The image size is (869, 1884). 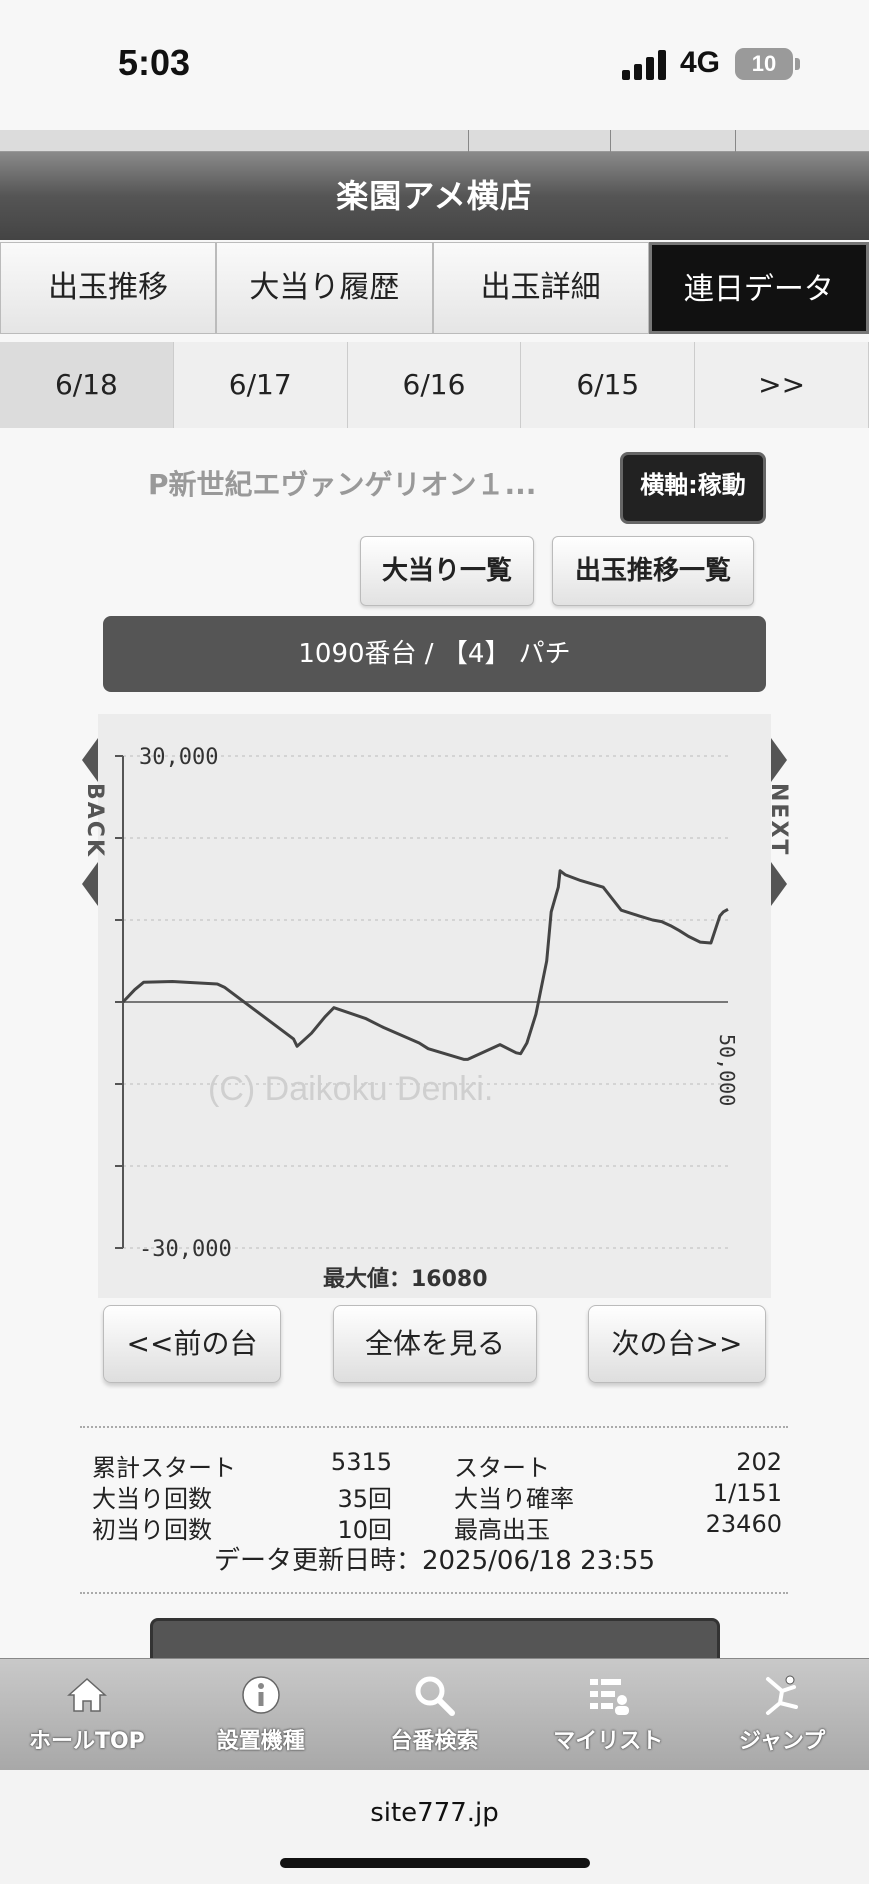 I want to click on back-label: BACK, so click(x=94, y=820).